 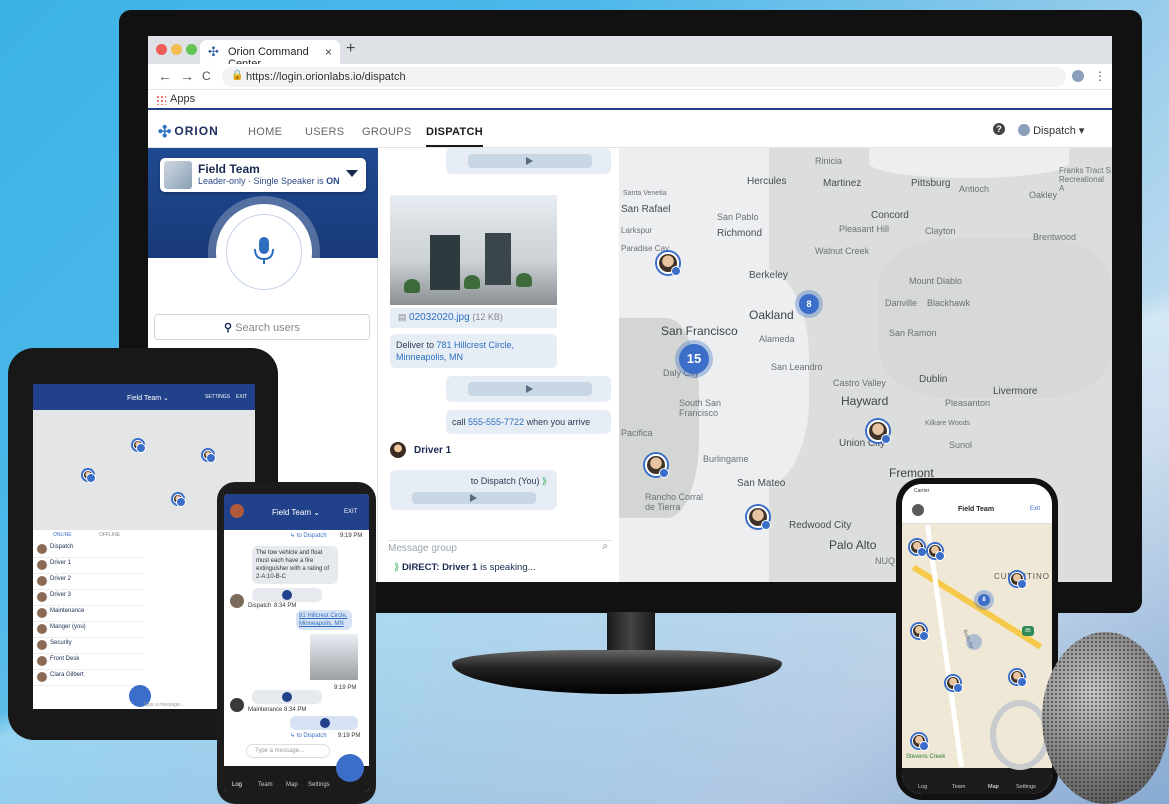 What do you see at coordinates (694, 359) in the screenshot?
I see `cluster-marker: 15` at bounding box center [694, 359].